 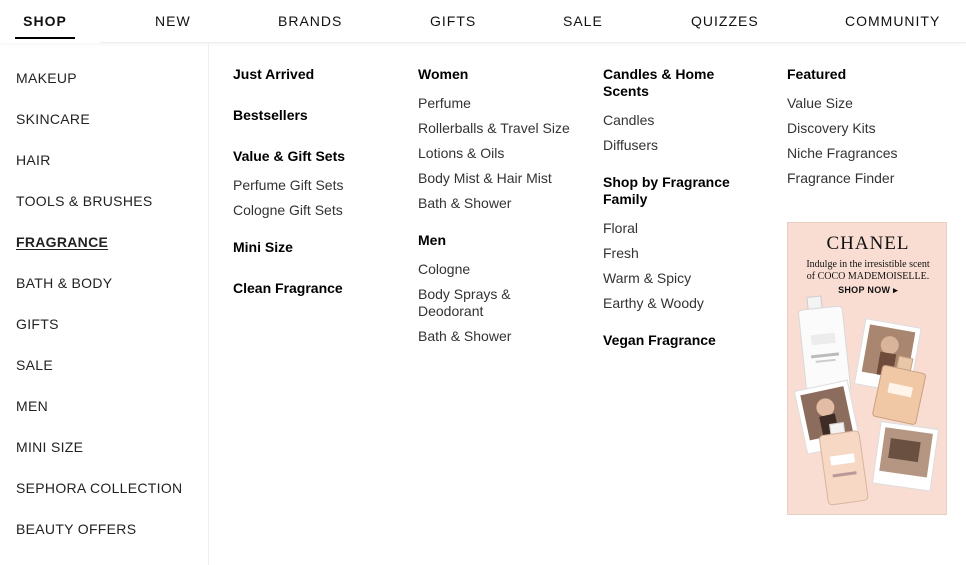 What do you see at coordinates (840, 178) in the screenshot?
I see `menu-link-fragrance-finder: Fragrance Finder` at bounding box center [840, 178].